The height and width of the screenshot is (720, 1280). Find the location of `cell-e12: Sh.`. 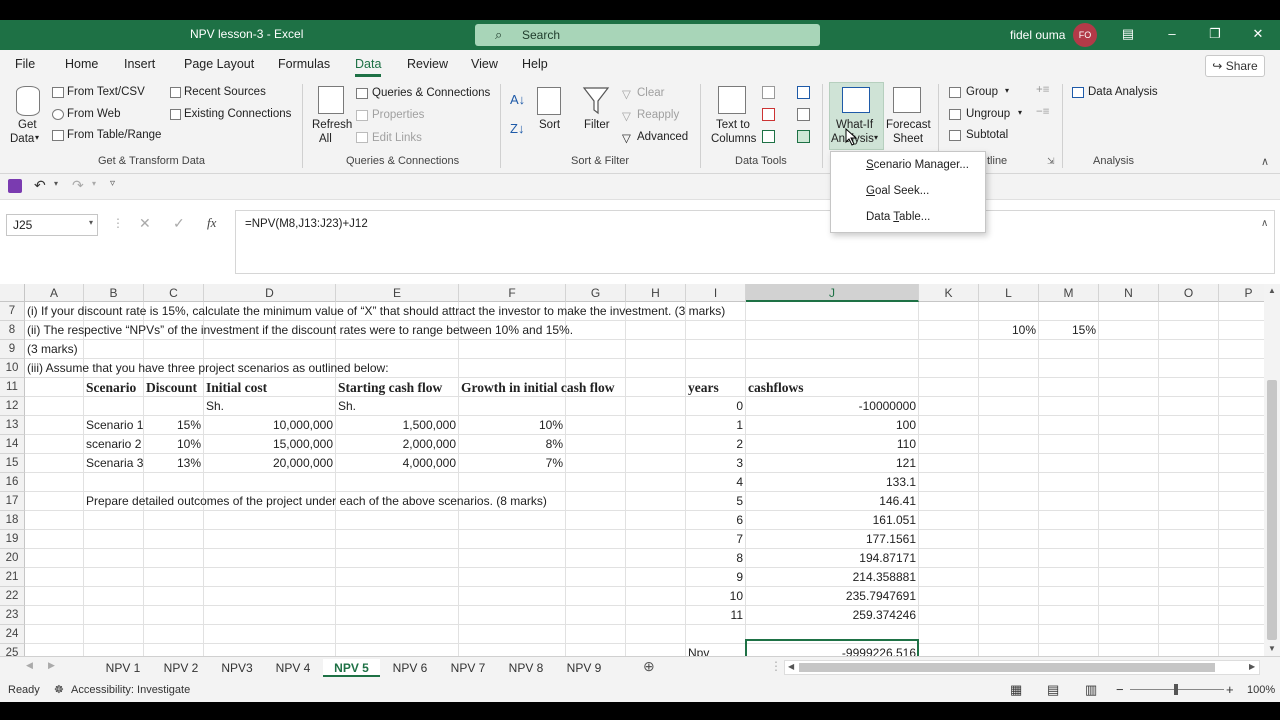

cell-e12: Sh. is located at coordinates (347, 406).